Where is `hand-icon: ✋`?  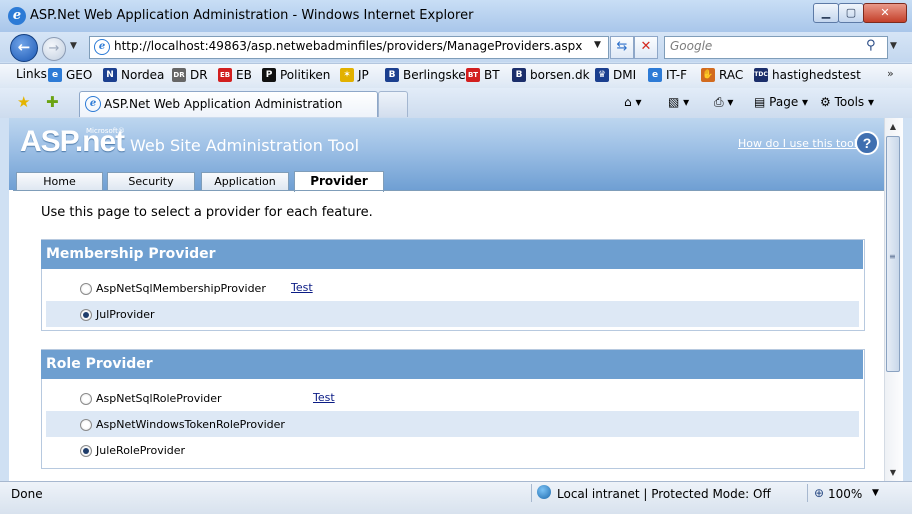 hand-icon: ✋ is located at coordinates (708, 75).